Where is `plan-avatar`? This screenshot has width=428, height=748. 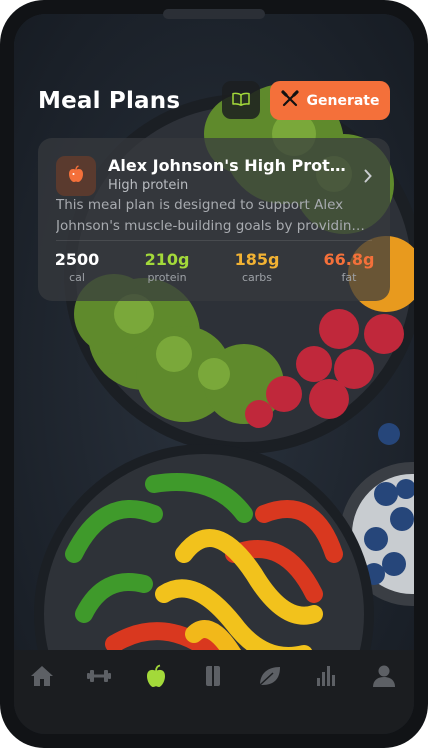
plan-avatar is located at coordinates (76, 176).